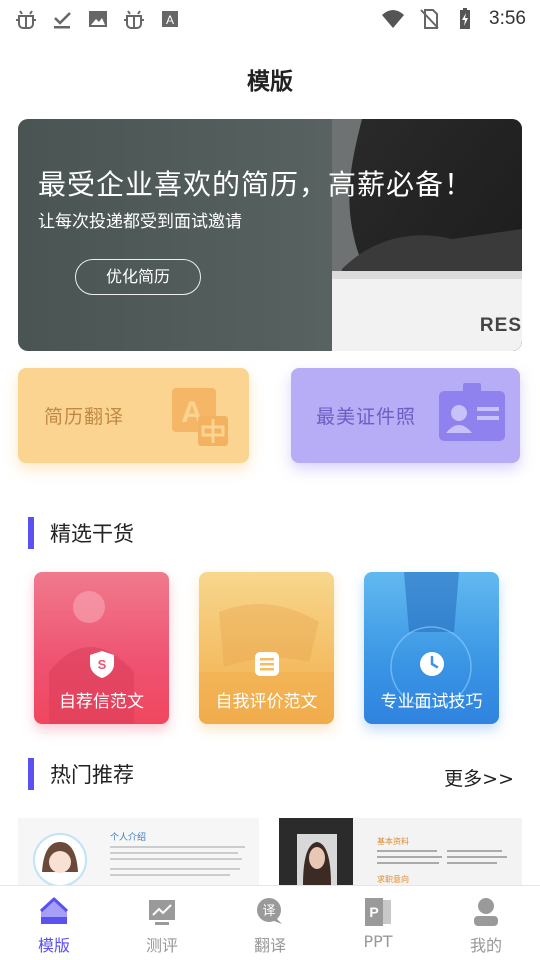 The width and height of the screenshot is (540, 960). I want to click on banner-subtitle: 让每次投递都受到面试邀请, so click(140, 222).